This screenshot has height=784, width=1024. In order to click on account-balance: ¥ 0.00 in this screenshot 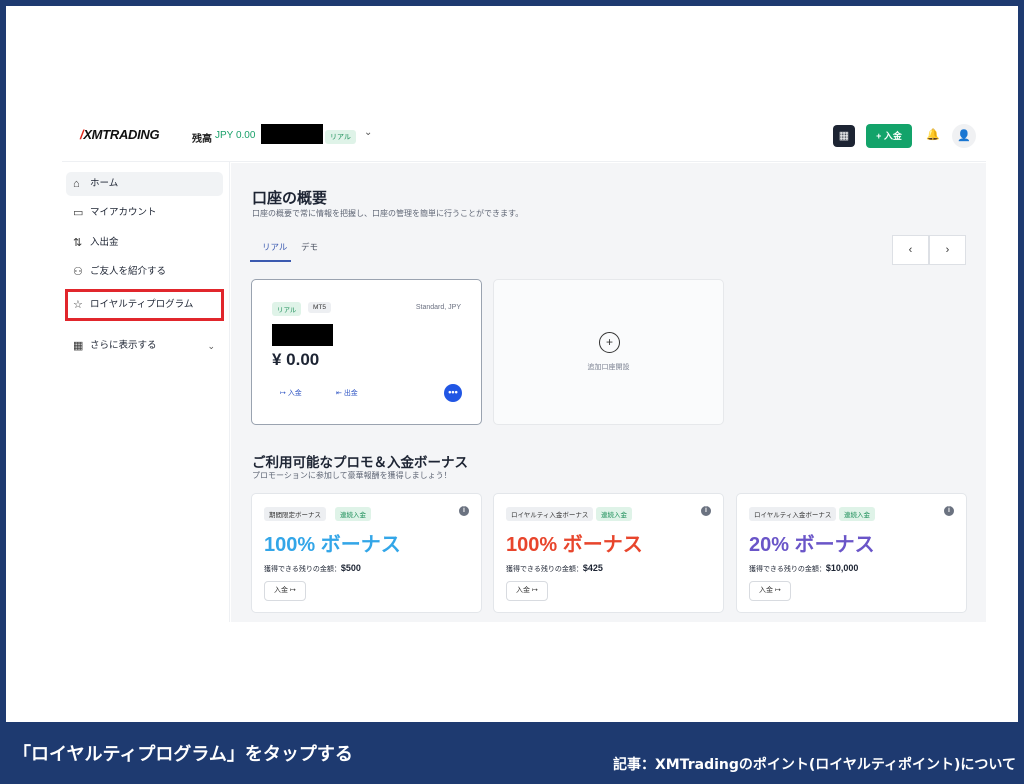, I will do `click(296, 359)`.